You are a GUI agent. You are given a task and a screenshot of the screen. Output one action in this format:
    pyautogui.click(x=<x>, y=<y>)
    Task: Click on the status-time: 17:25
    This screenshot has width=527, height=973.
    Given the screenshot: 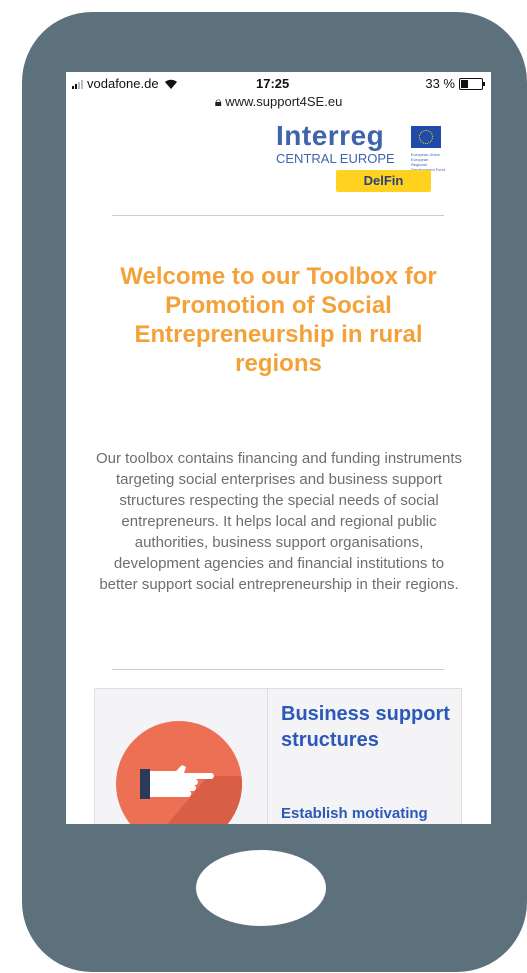 What is the action you would take?
    pyautogui.click(x=273, y=83)
    